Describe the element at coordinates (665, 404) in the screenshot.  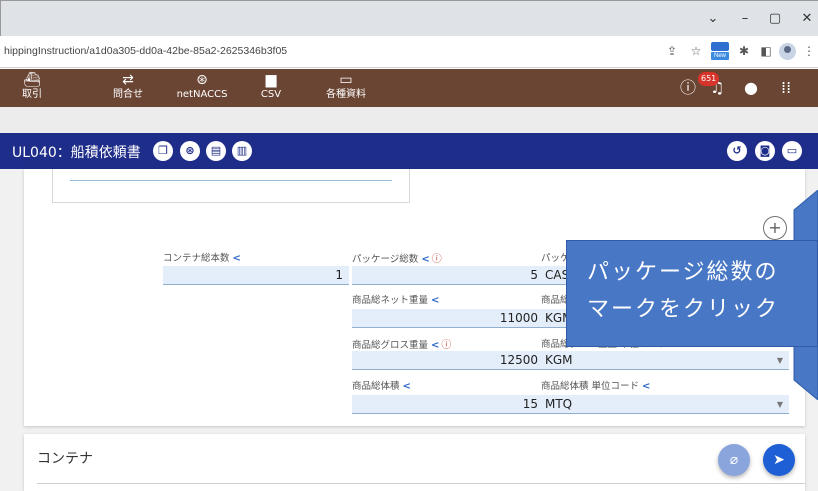
I see `volume-unit-select: MTQ ▼` at that location.